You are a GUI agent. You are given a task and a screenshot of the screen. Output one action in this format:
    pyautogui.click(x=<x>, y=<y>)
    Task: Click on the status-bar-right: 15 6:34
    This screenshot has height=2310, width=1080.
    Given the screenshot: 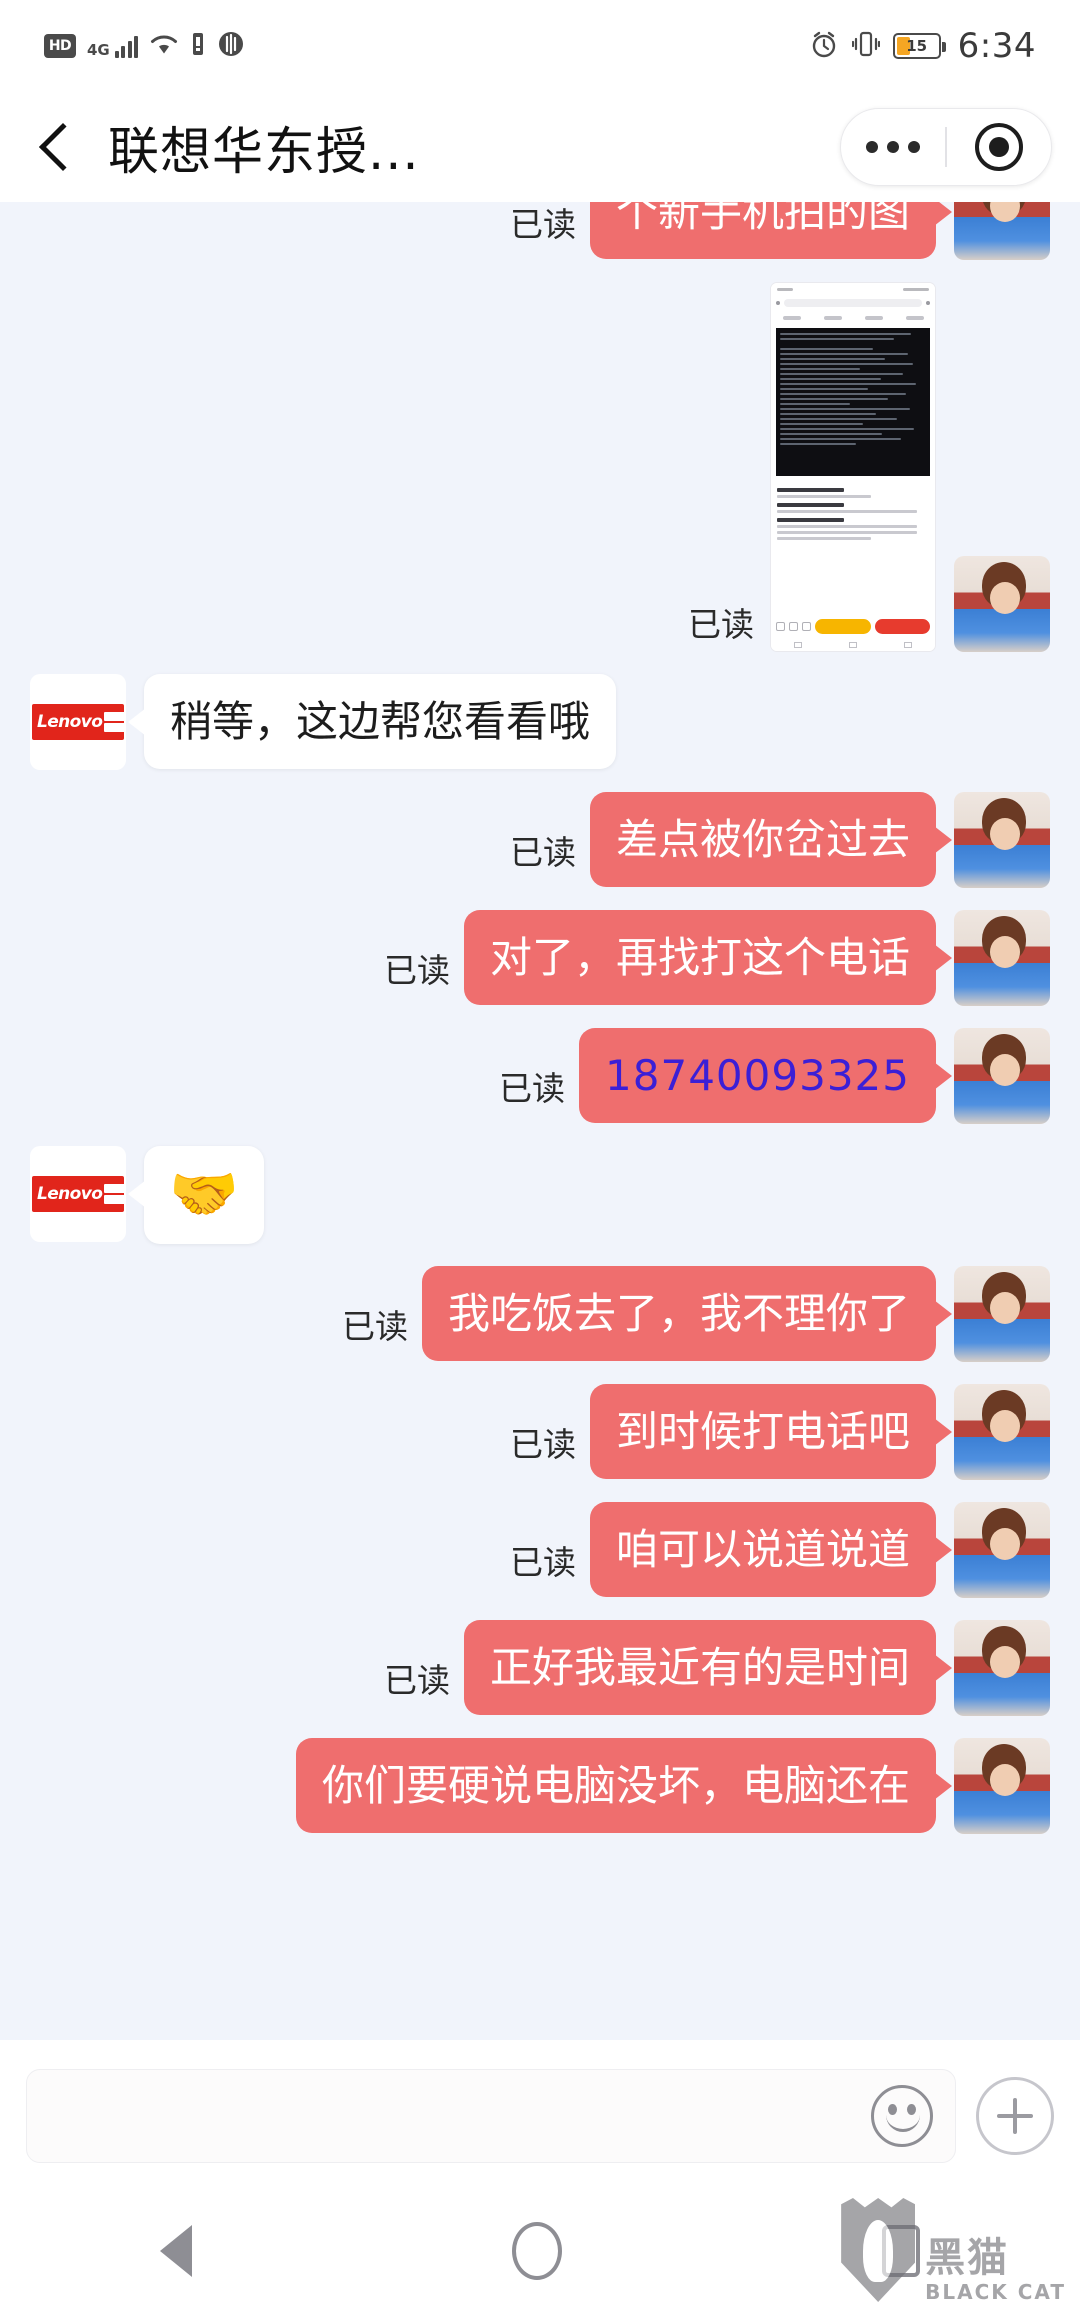 What is the action you would take?
    pyautogui.click(x=922, y=46)
    